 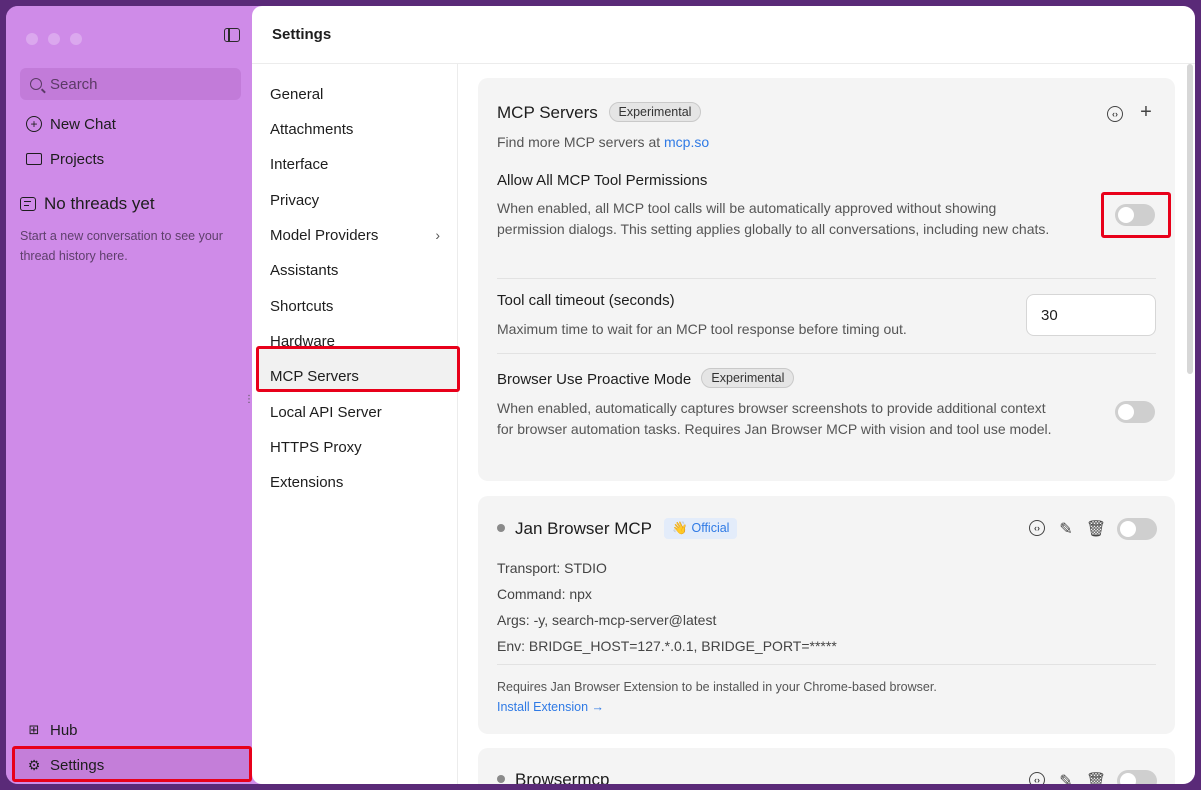 What do you see at coordinates (579, 142) in the screenshot?
I see `find-more-prefix: Find more MCP servers at` at bounding box center [579, 142].